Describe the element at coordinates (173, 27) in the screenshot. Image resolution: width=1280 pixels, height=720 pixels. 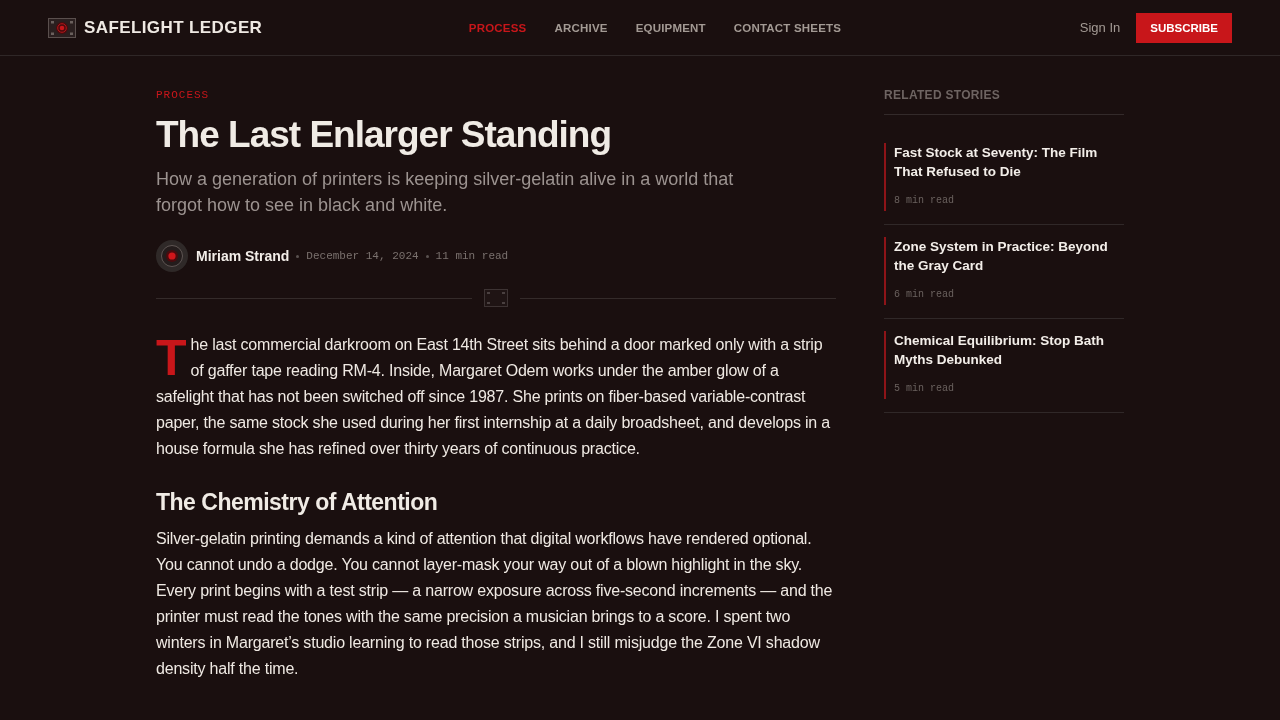
I see `site-logo-text: SAFELIGHT LEDGER` at that location.